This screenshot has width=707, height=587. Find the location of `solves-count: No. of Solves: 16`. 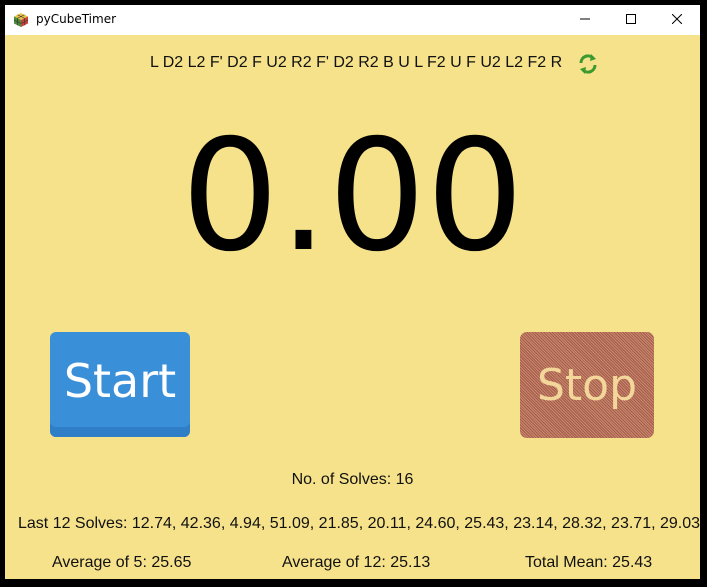

solves-count: No. of Solves: 16 is located at coordinates (352, 479).